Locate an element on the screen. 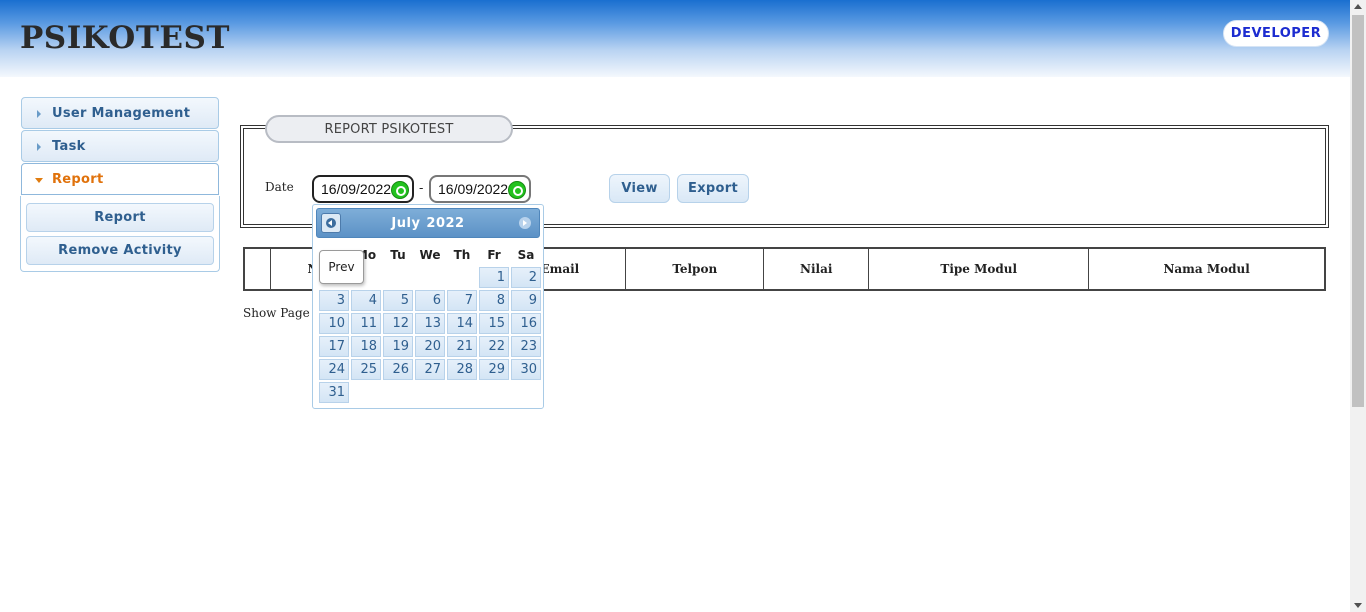 The height and width of the screenshot is (612, 1366). calendar-day: 29 is located at coordinates (494, 369).